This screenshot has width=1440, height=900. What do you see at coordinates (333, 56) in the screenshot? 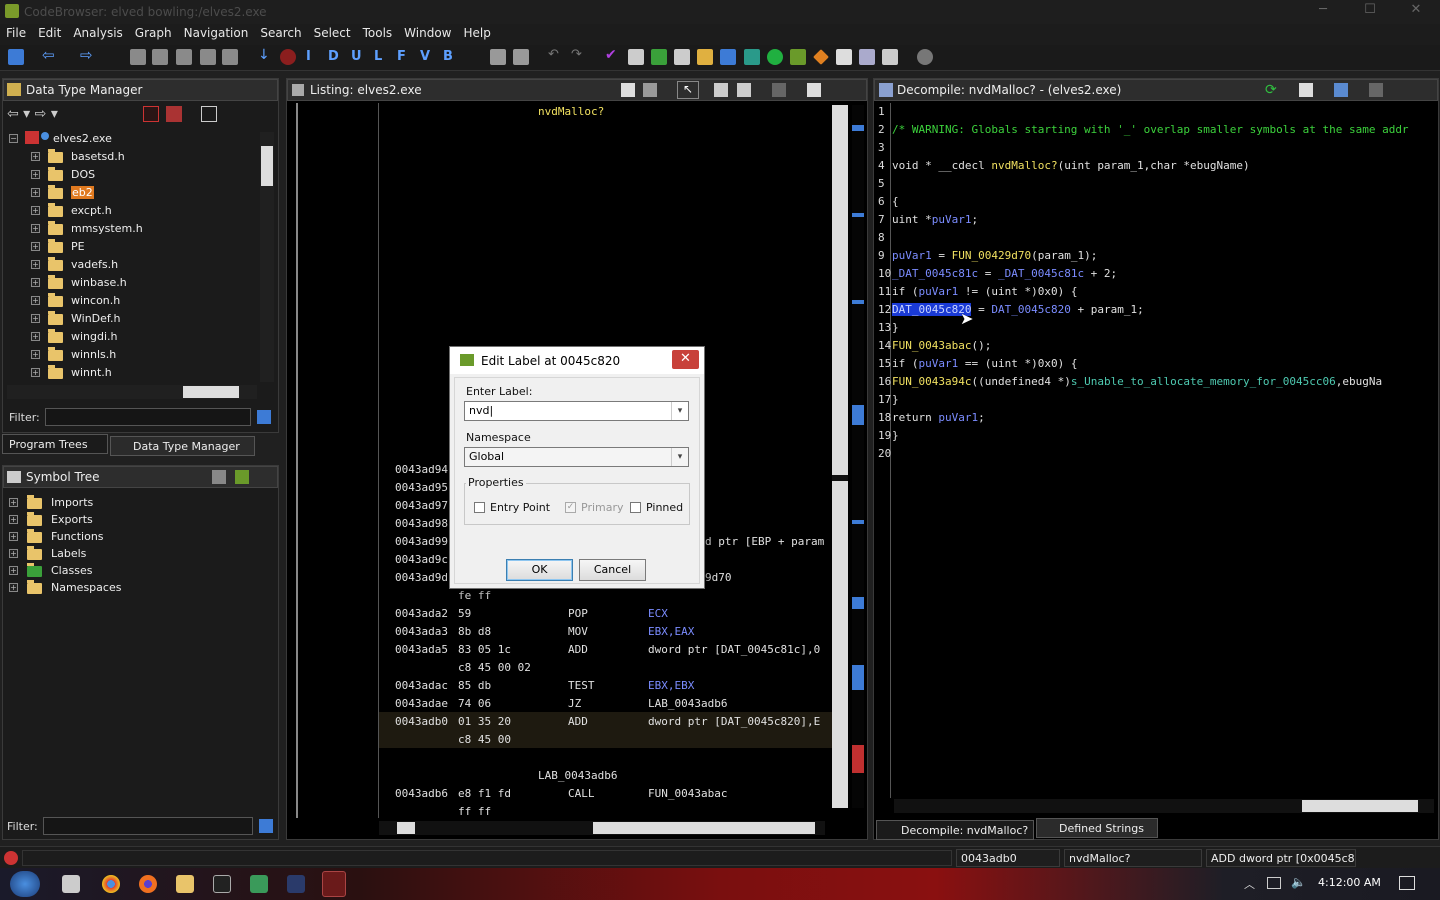
I see `toolbar-letter-d: D` at bounding box center [333, 56].